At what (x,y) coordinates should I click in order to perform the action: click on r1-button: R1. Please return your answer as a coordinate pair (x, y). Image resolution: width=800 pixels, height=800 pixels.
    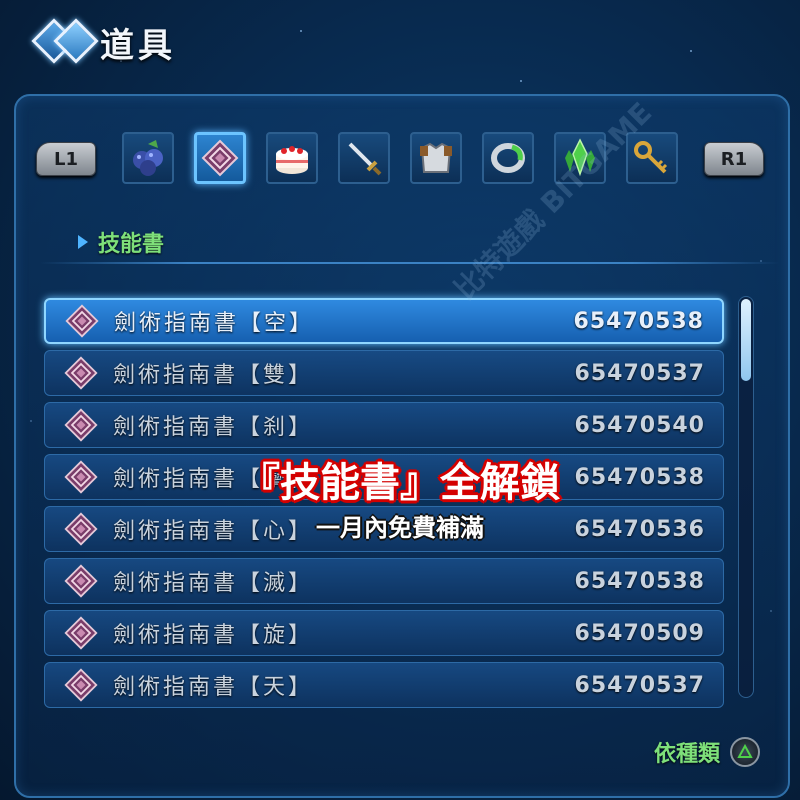
    Looking at the image, I should click on (734, 159).